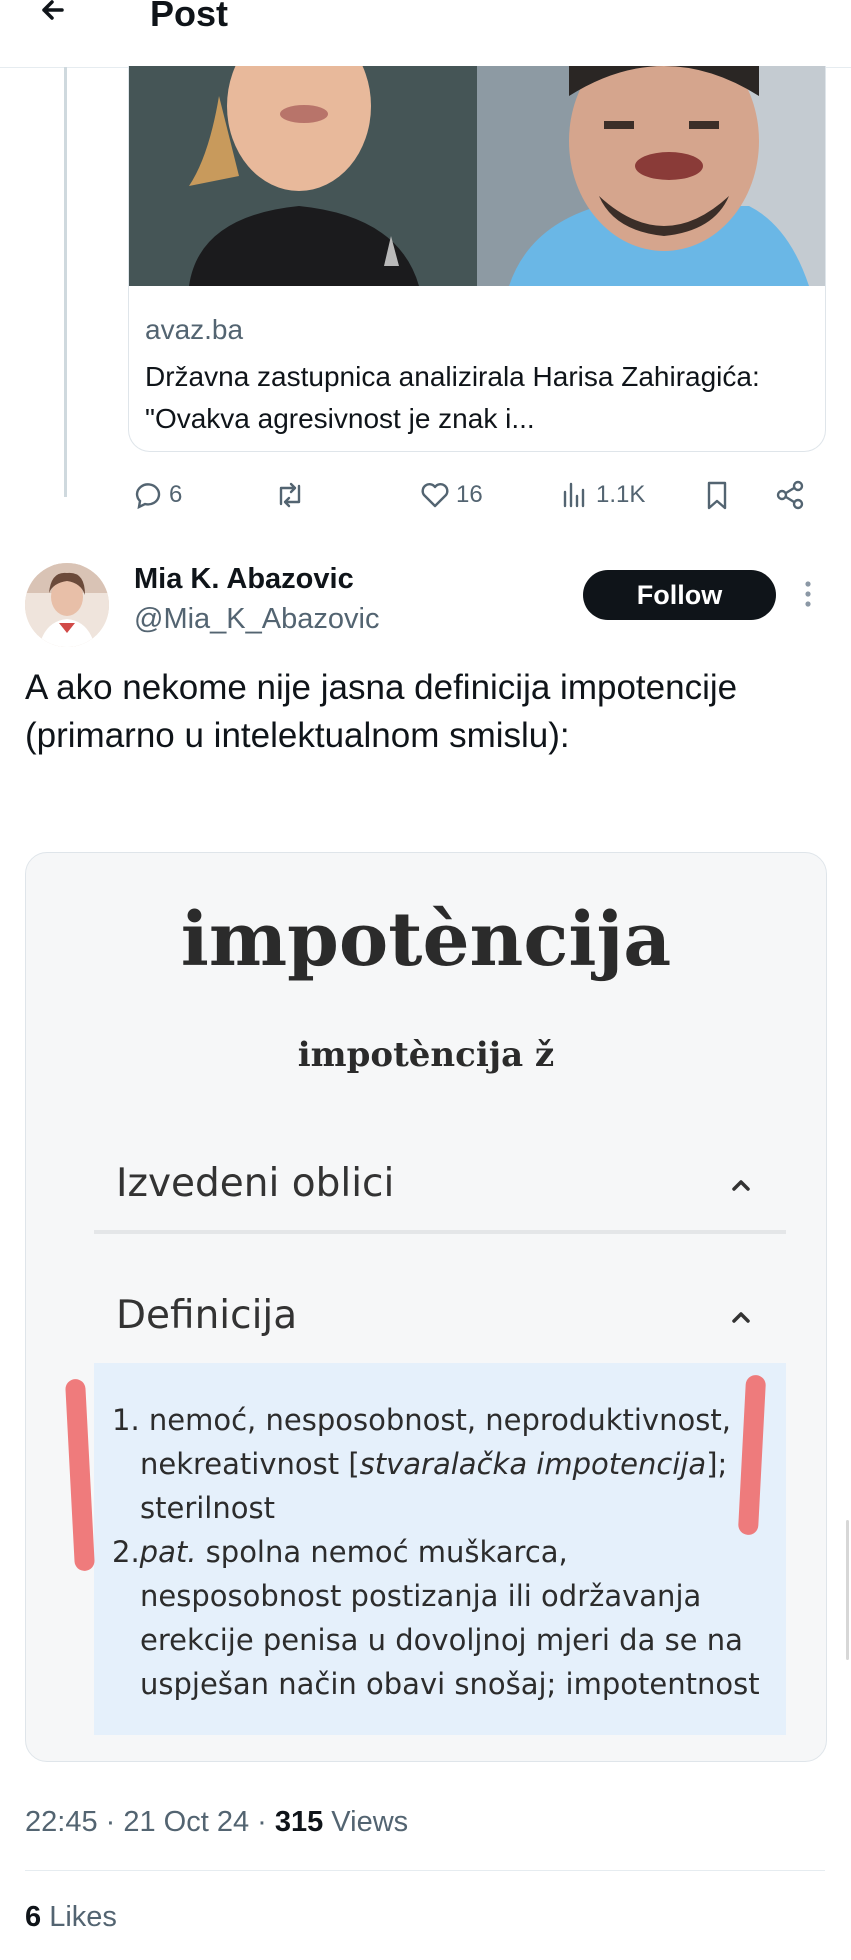 This screenshot has height=1960, width=851. What do you see at coordinates (679, 595) in the screenshot?
I see `follow-button: Follow` at bounding box center [679, 595].